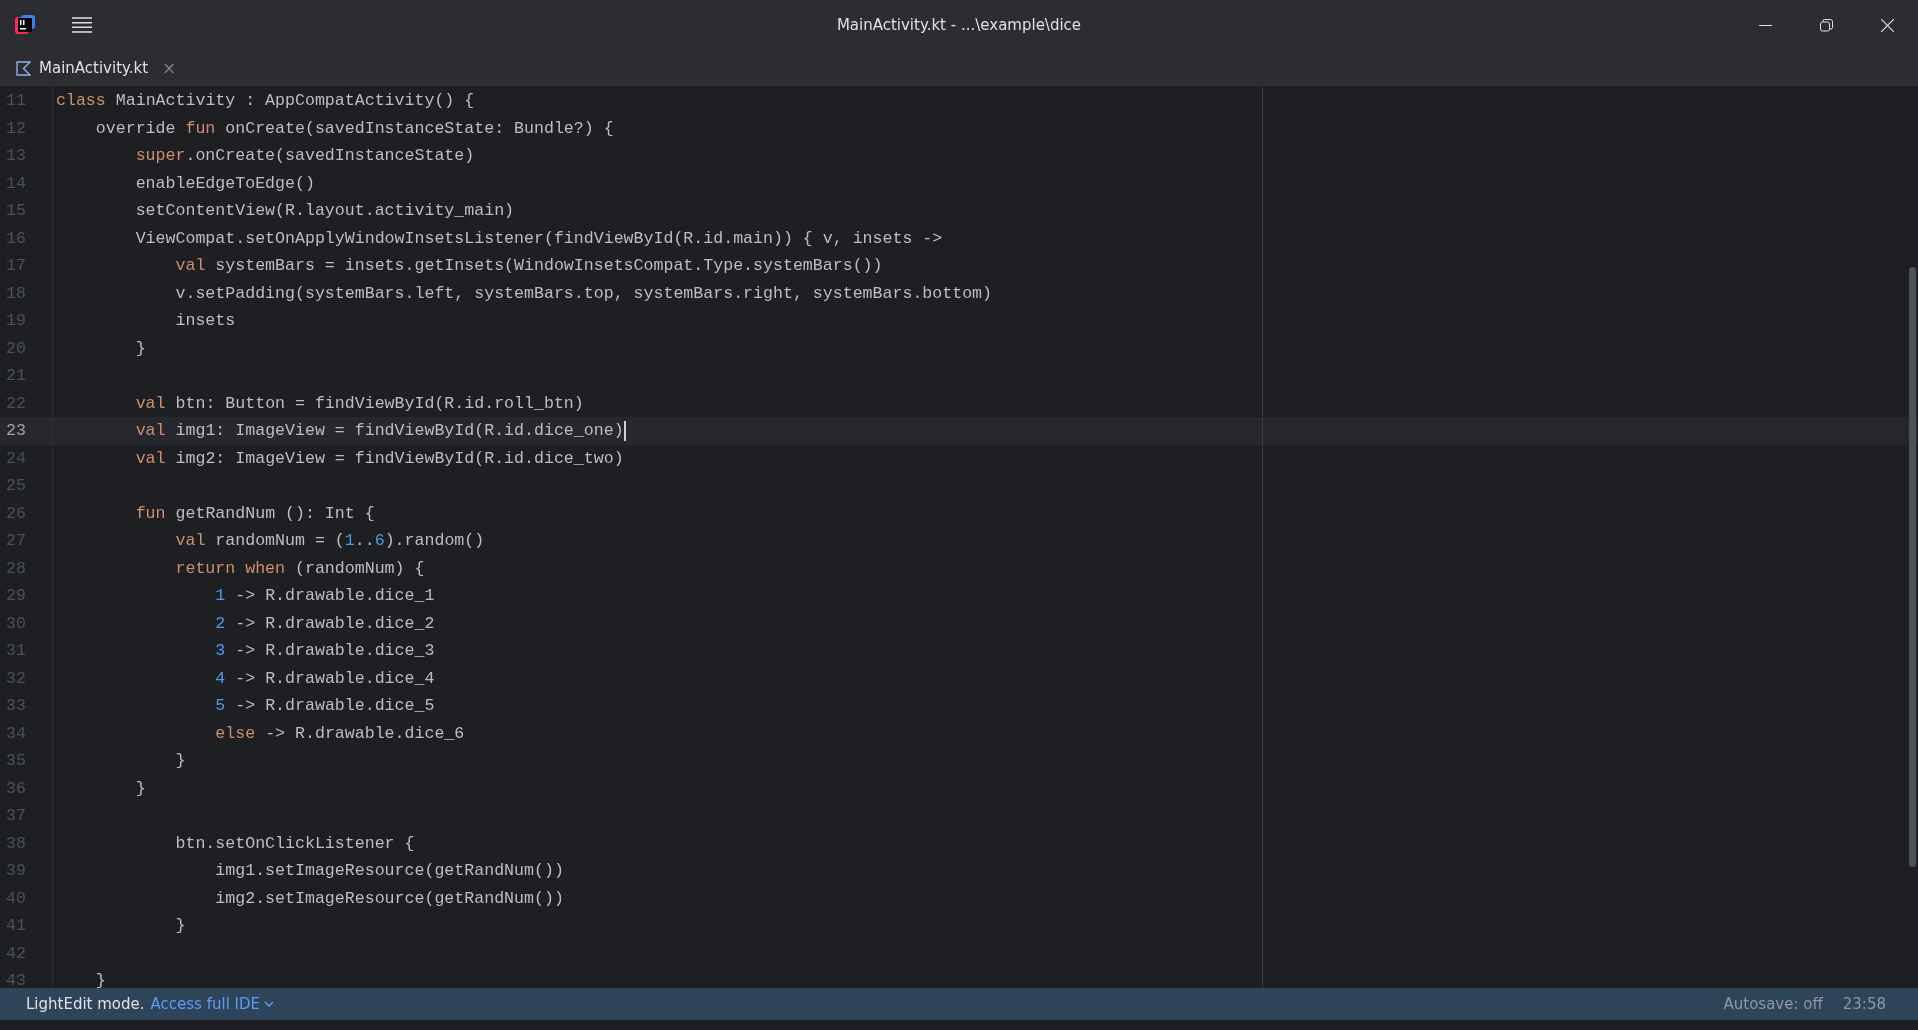  Describe the element at coordinates (624, 430) in the screenshot. I see `text-cursor` at that location.